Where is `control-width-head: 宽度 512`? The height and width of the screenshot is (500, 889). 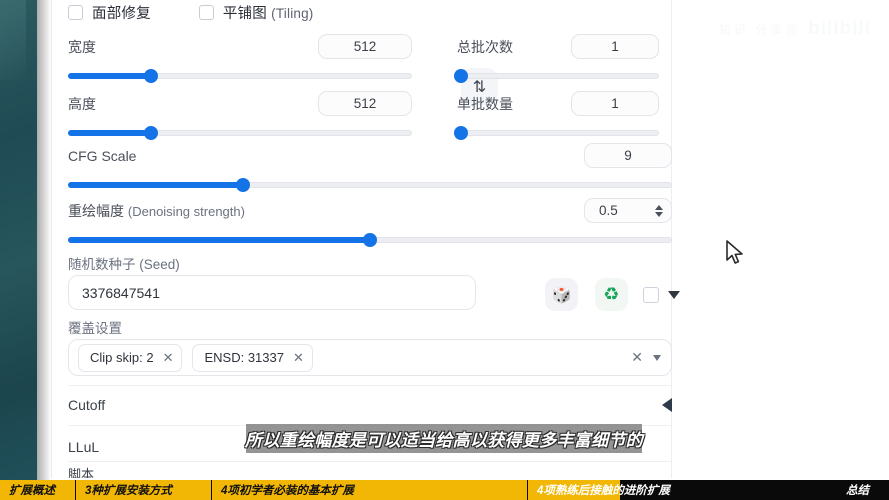 control-width-head: 宽度 512 is located at coordinates (240, 46).